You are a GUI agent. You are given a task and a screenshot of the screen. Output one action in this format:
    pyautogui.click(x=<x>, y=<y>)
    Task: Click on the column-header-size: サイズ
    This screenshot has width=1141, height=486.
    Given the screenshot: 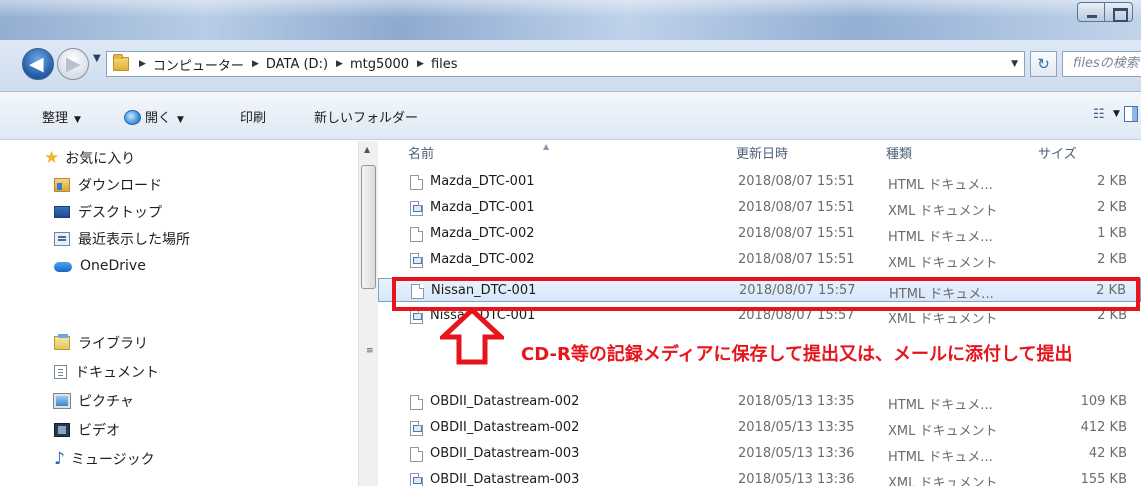 What is the action you would take?
    pyautogui.click(x=1057, y=152)
    